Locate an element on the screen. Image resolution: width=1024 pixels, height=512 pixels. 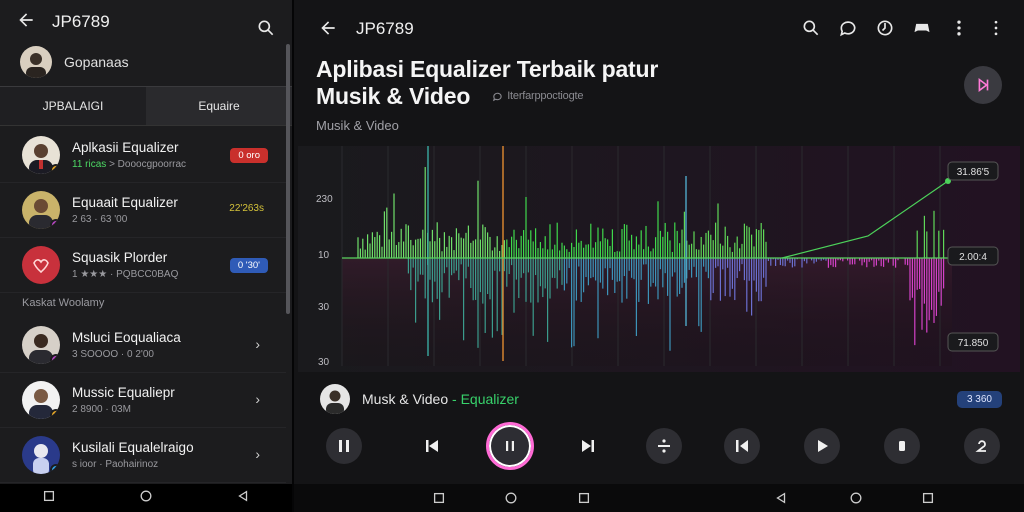
status-badge: 0 oro is located at coordinates (249, 155).